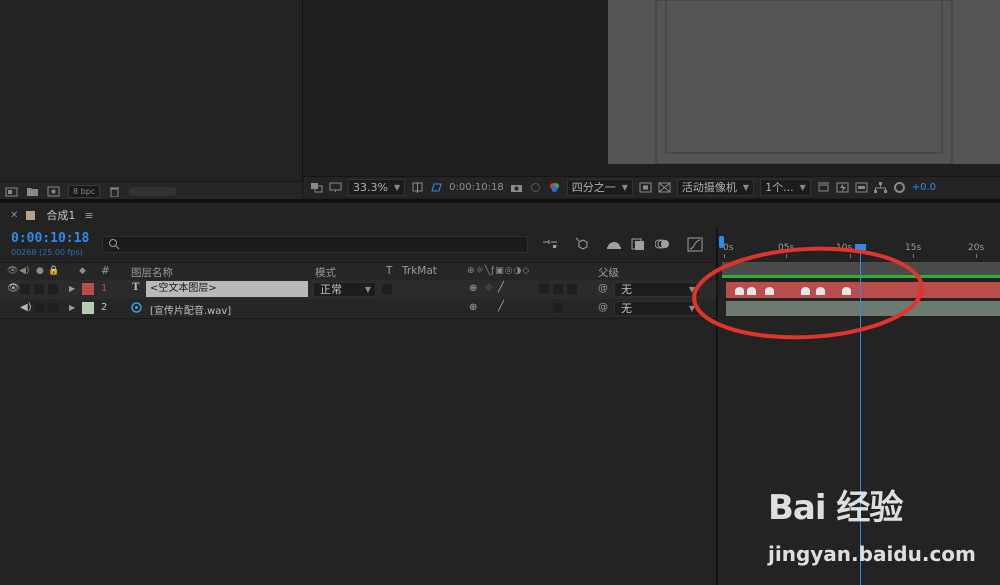 The width and height of the screenshot is (1000, 585). Describe the element at coordinates (344, 289) in the screenshot. I see `blend-mode-select: 正常 ▼` at that location.